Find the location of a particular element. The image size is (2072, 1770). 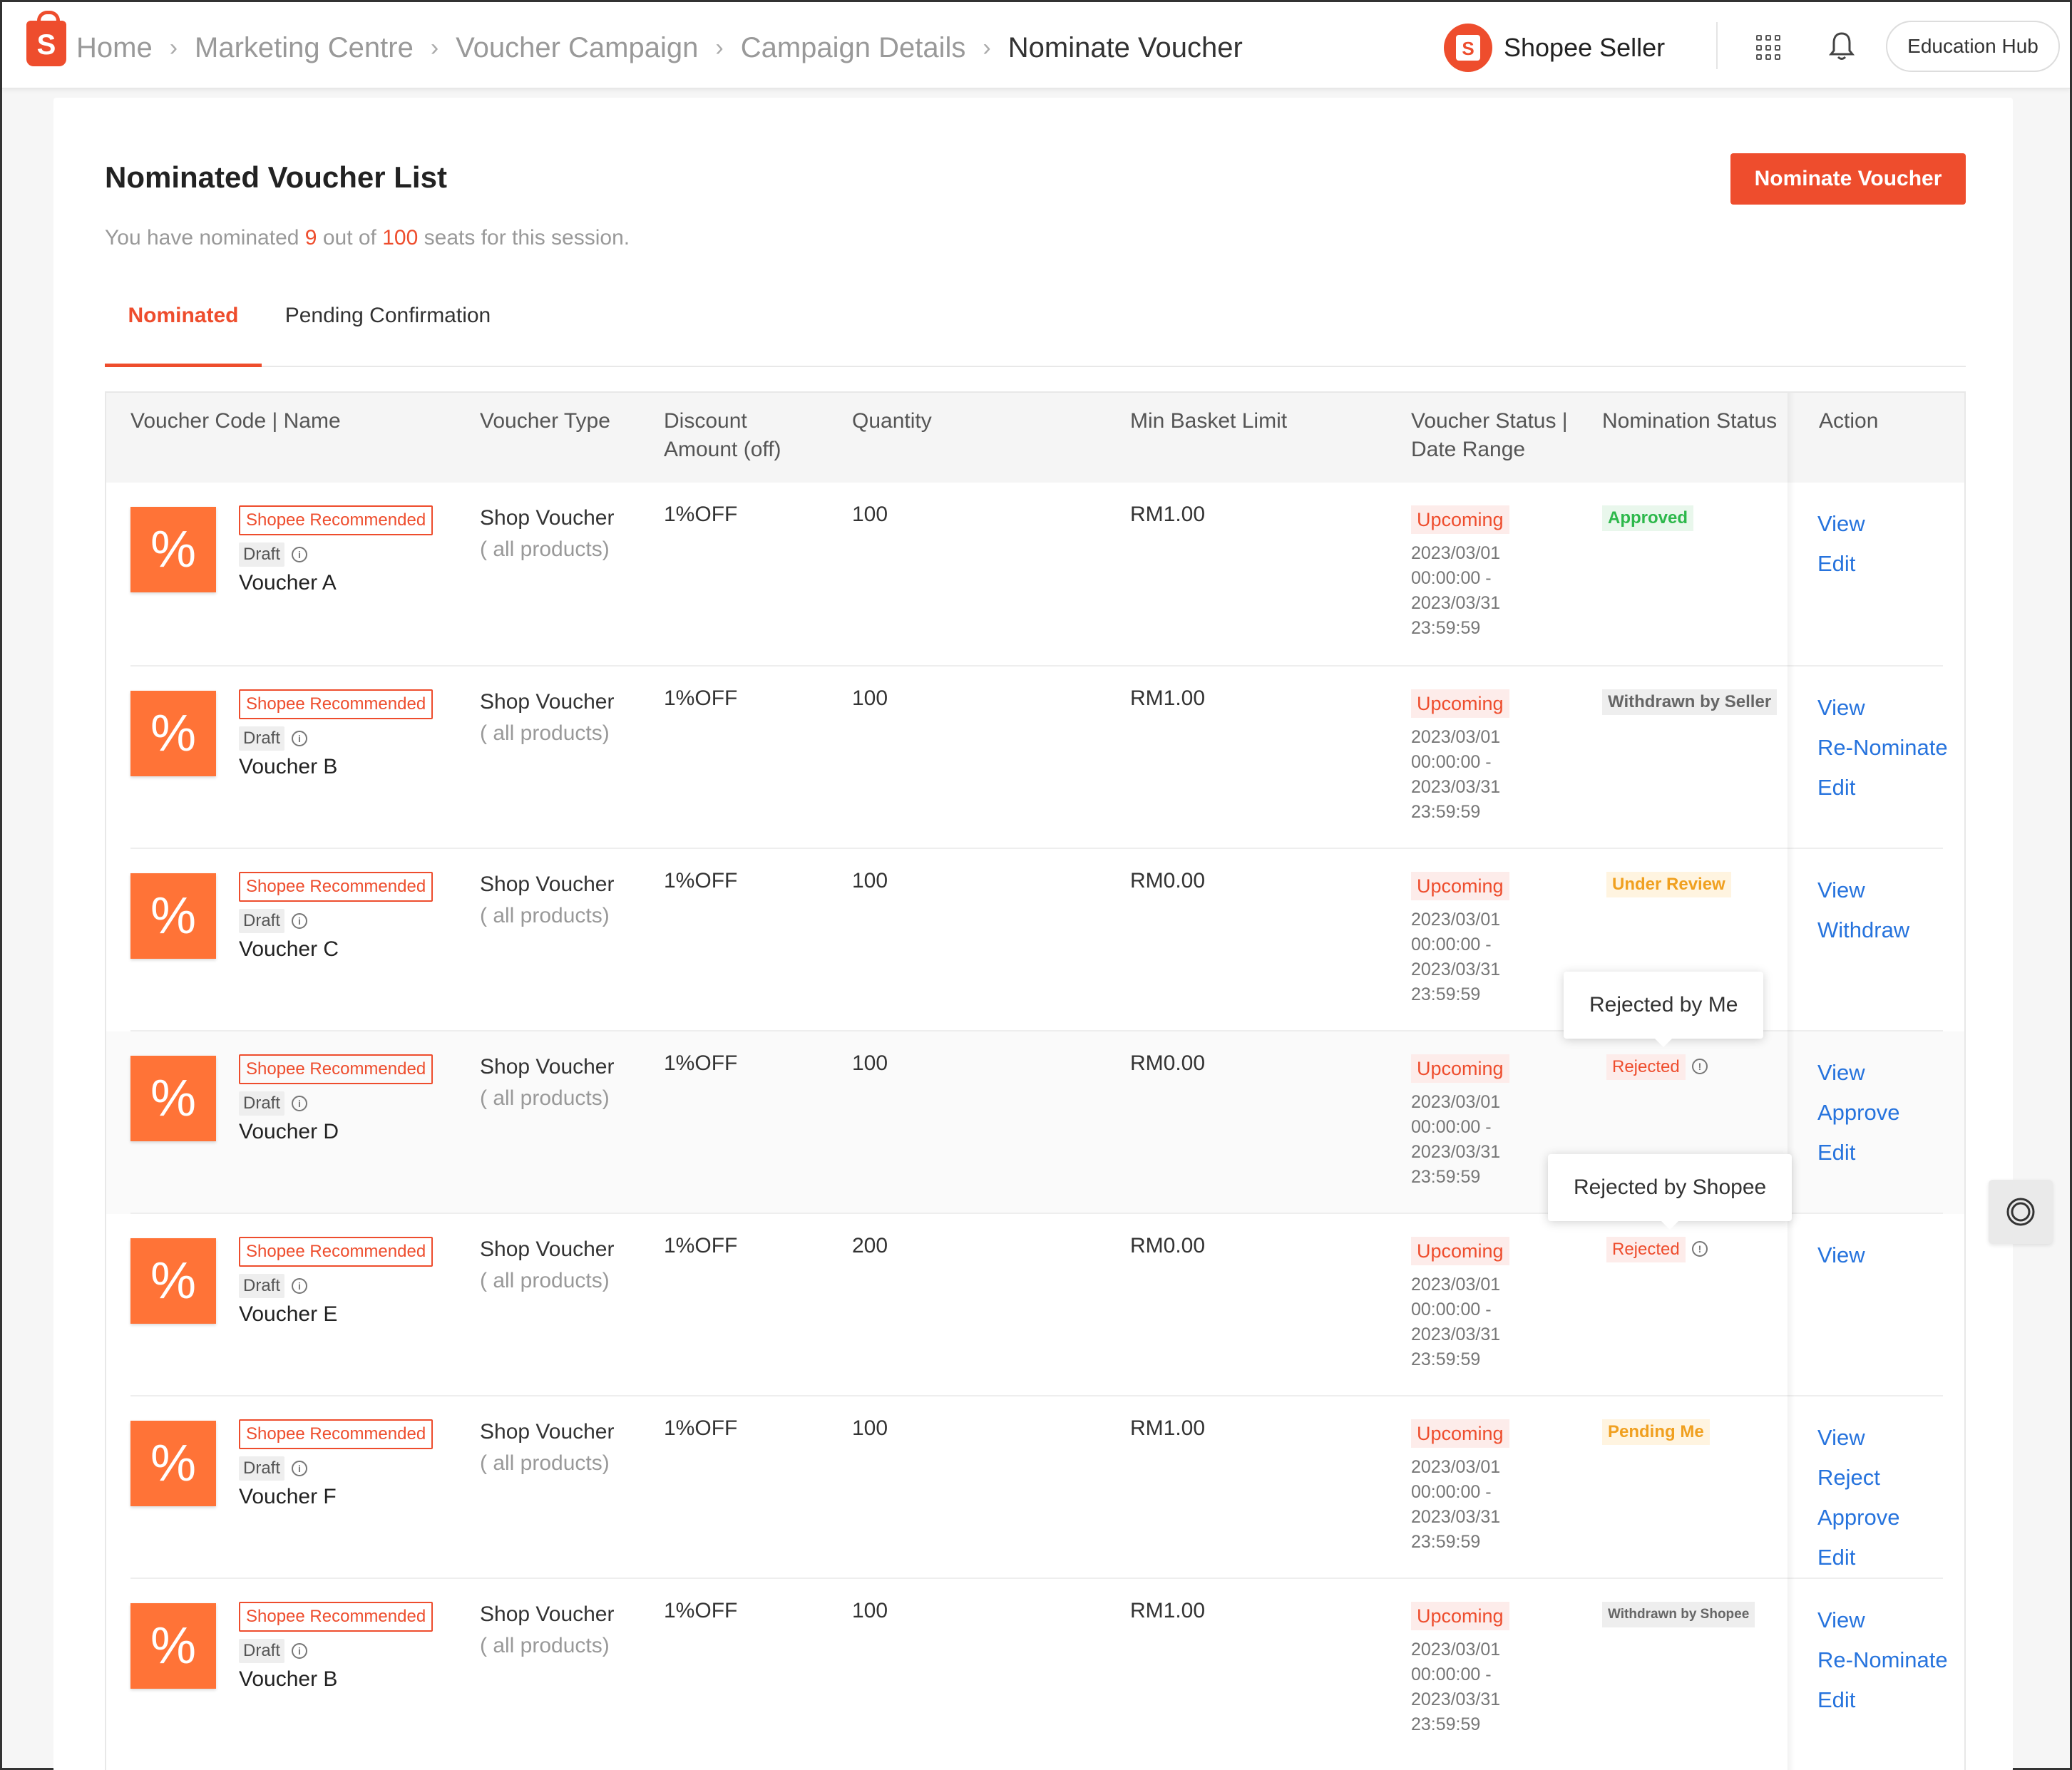

bell-icon is located at coordinates (1842, 46).